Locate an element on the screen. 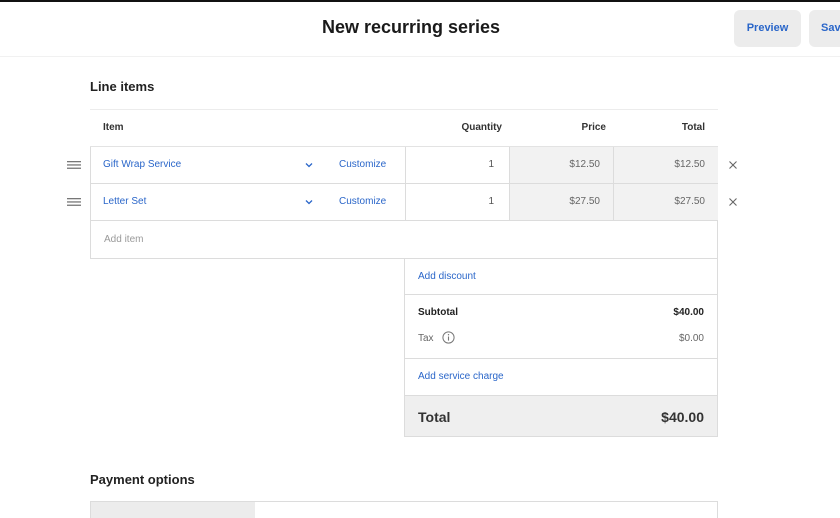  add-discount-link: Add discount is located at coordinates (561, 277).